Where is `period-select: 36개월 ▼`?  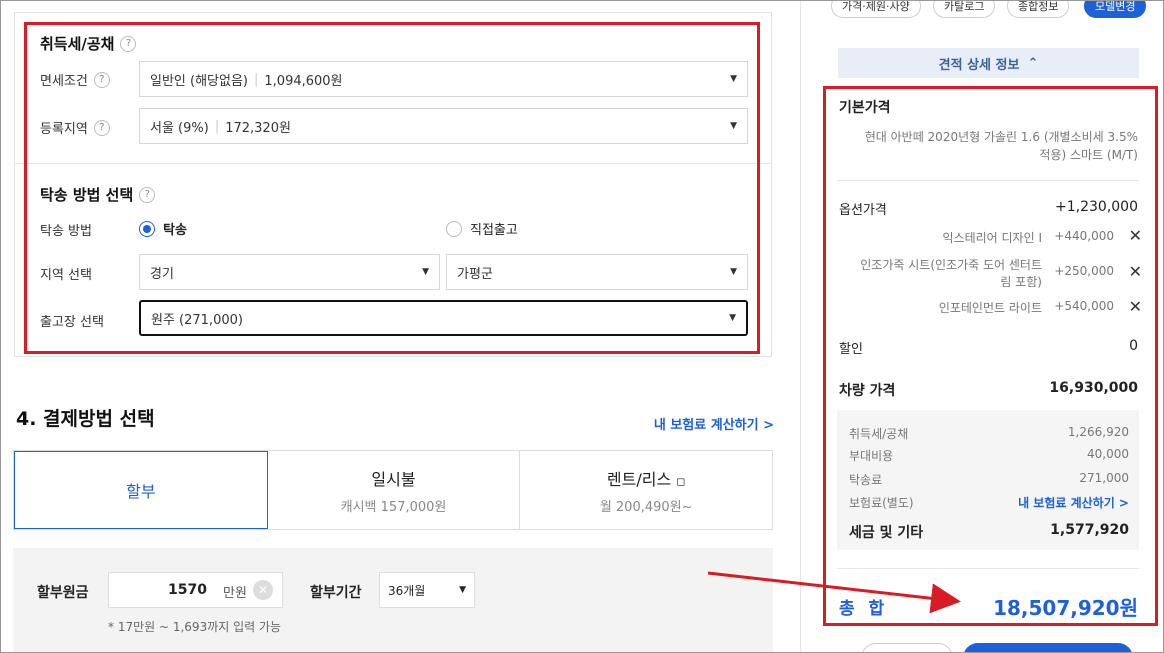
period-select: 36개월 ▼ is located at coordinates (427, 590).